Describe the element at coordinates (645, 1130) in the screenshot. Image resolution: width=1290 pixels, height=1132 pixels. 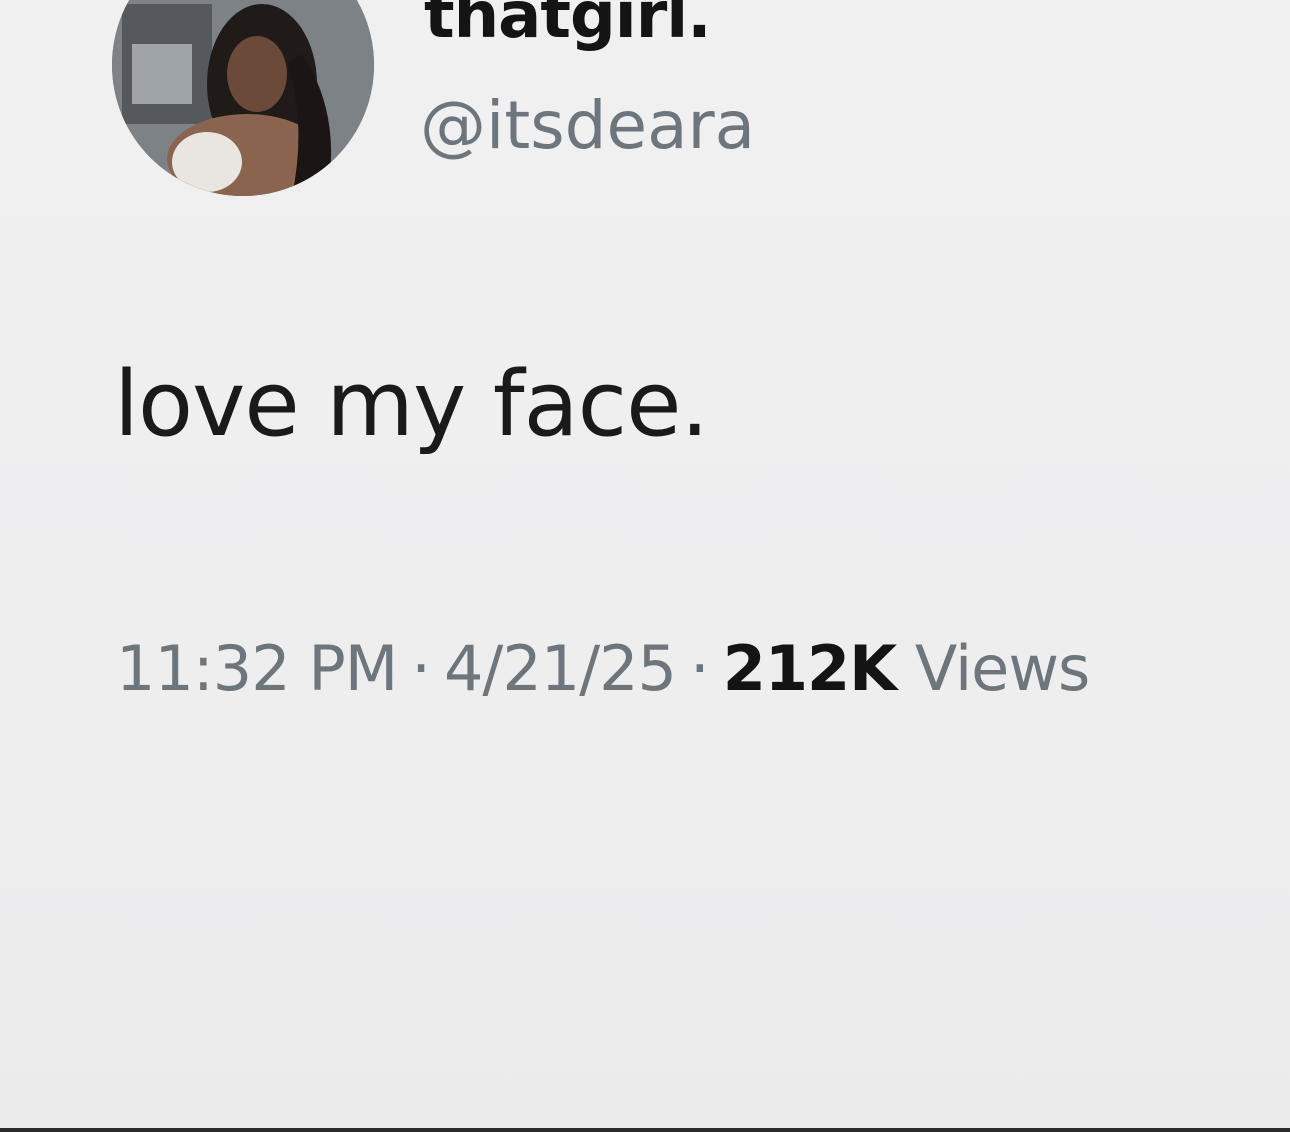
I see `bottom-border` at that location.